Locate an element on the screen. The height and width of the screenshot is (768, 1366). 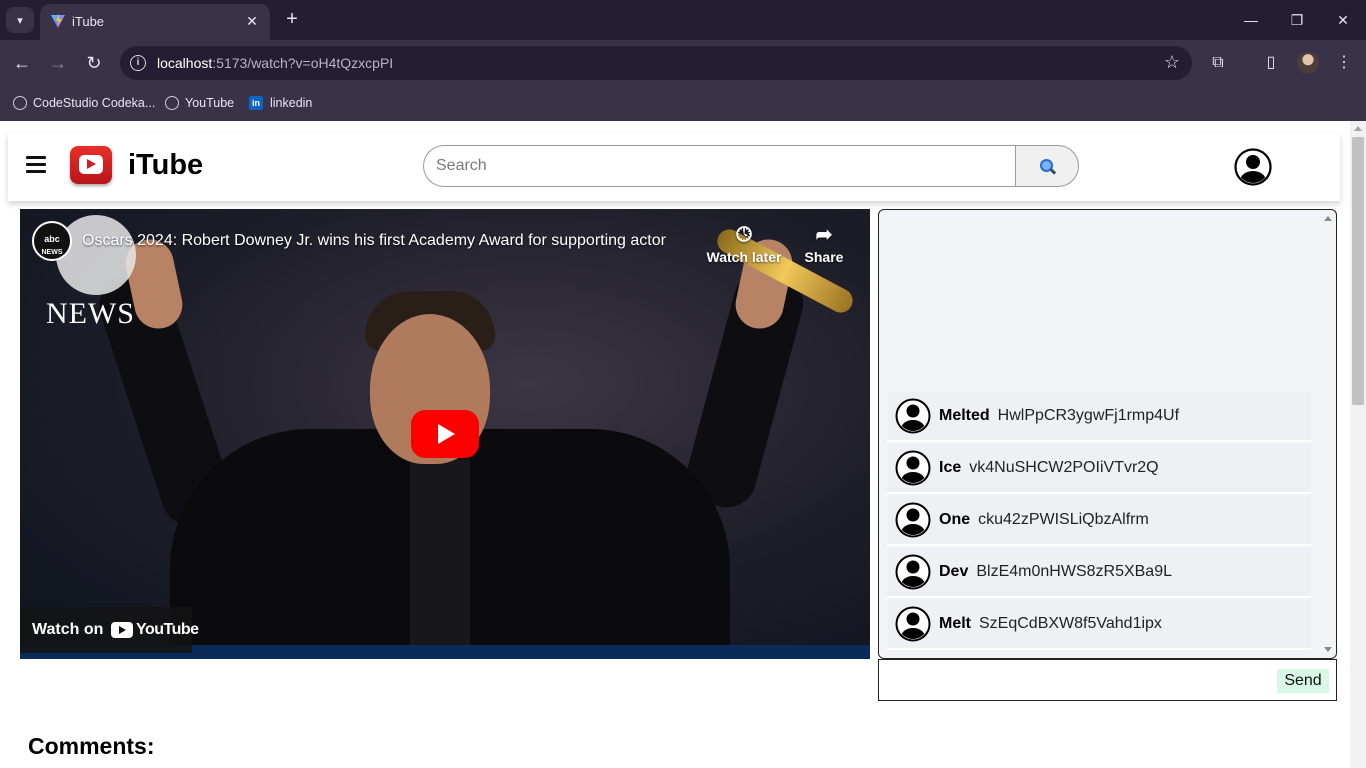
reload-icon: ↻ is located at coordinates (94, 63).